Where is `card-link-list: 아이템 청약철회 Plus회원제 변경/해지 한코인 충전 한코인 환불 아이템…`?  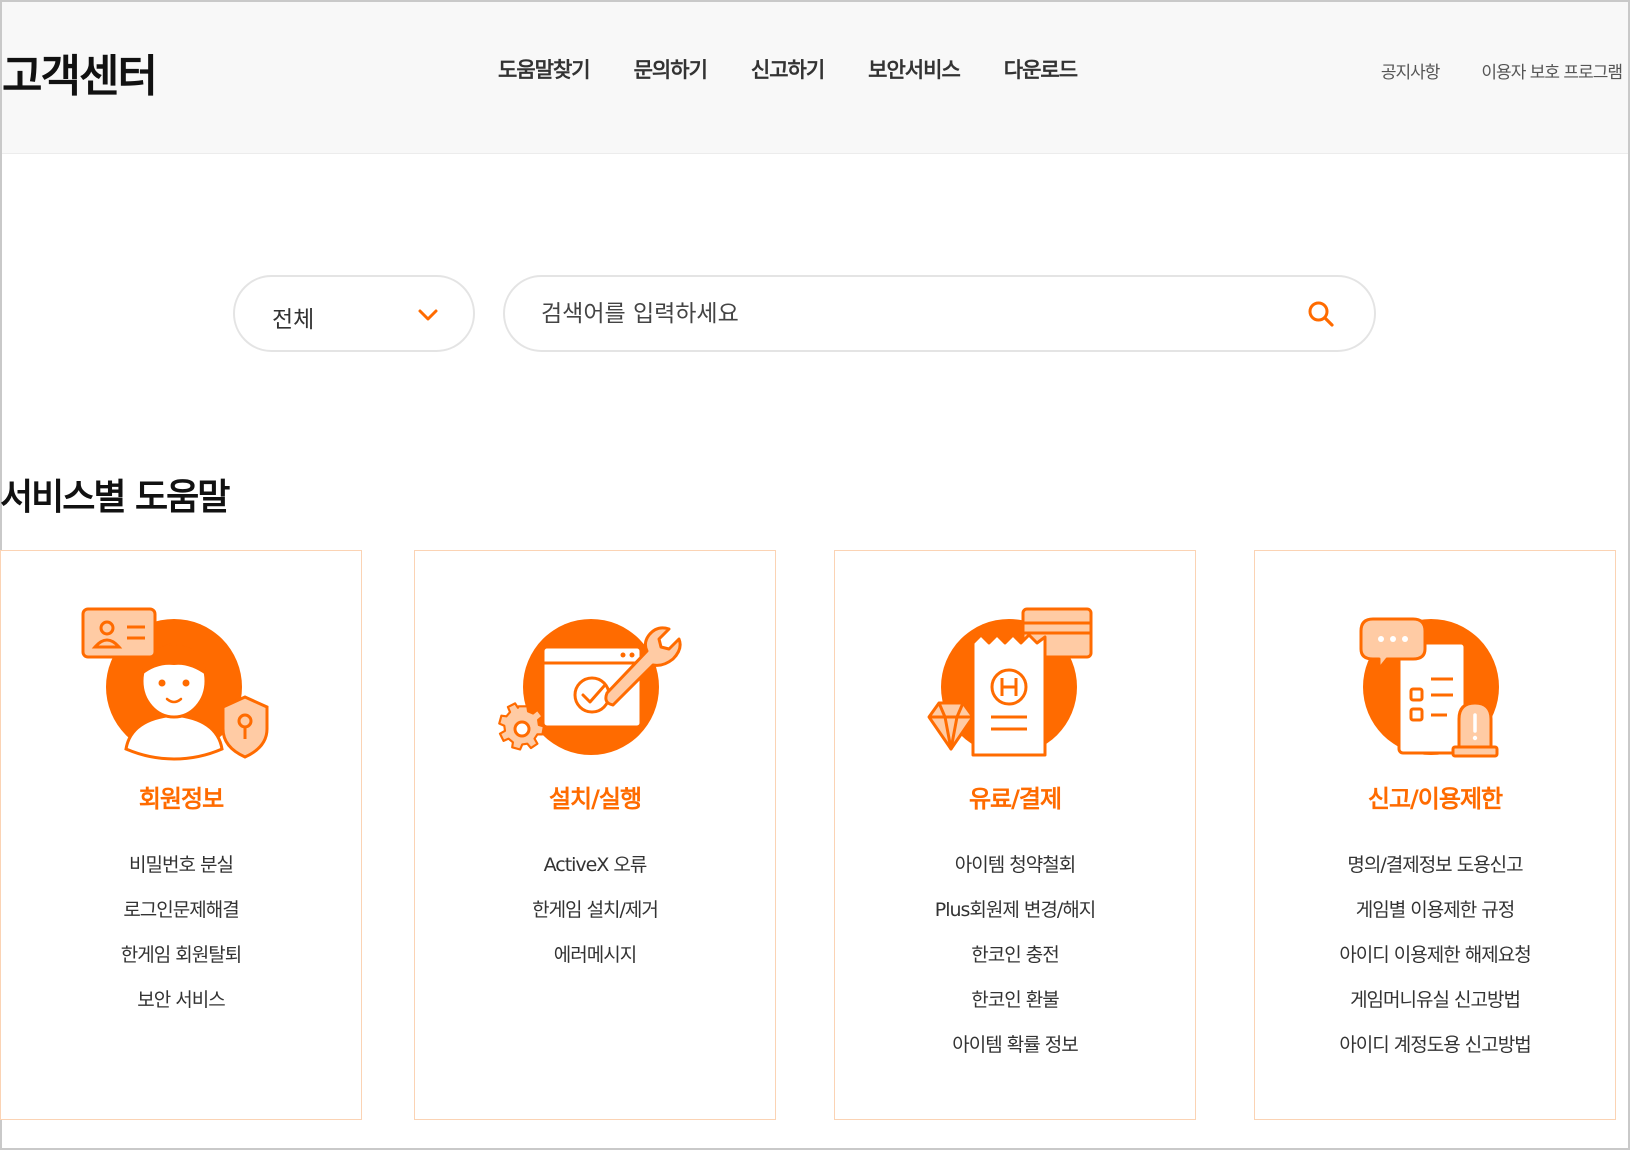 card-link-list: 아이템 청약철회 Plus회원제 변경/해지 한코인 충전 한코인 환불 아이템… is located at coordinates (1015, 965).